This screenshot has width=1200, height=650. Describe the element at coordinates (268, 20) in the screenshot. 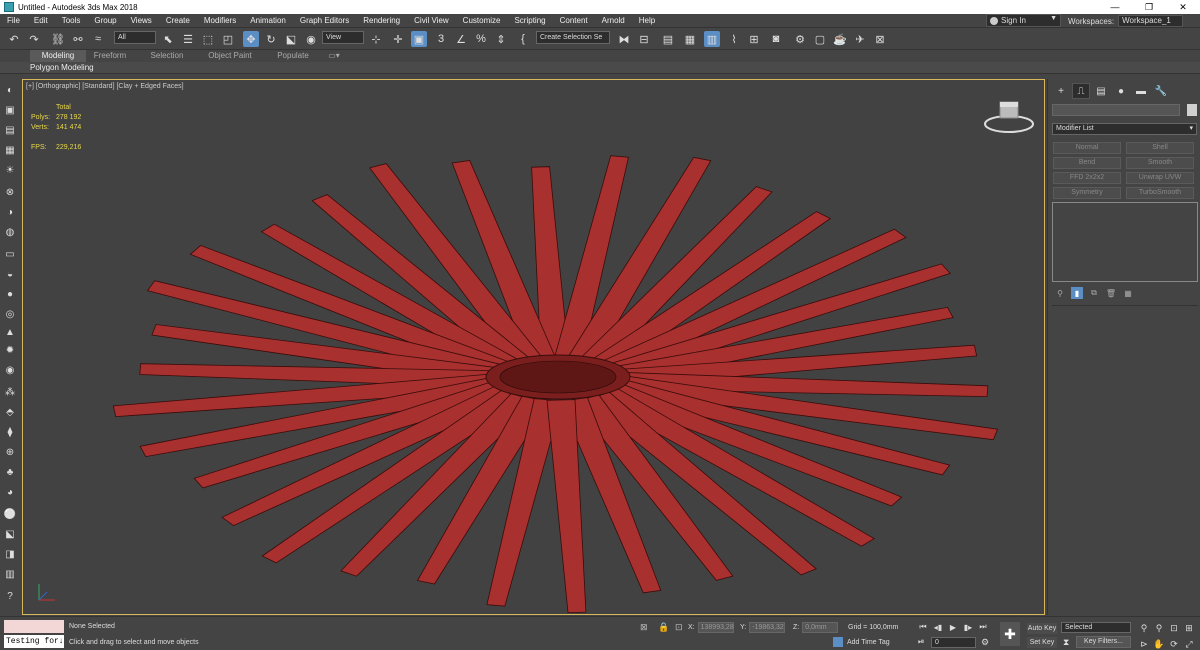

I see `menu-animation: Animation` at that location.